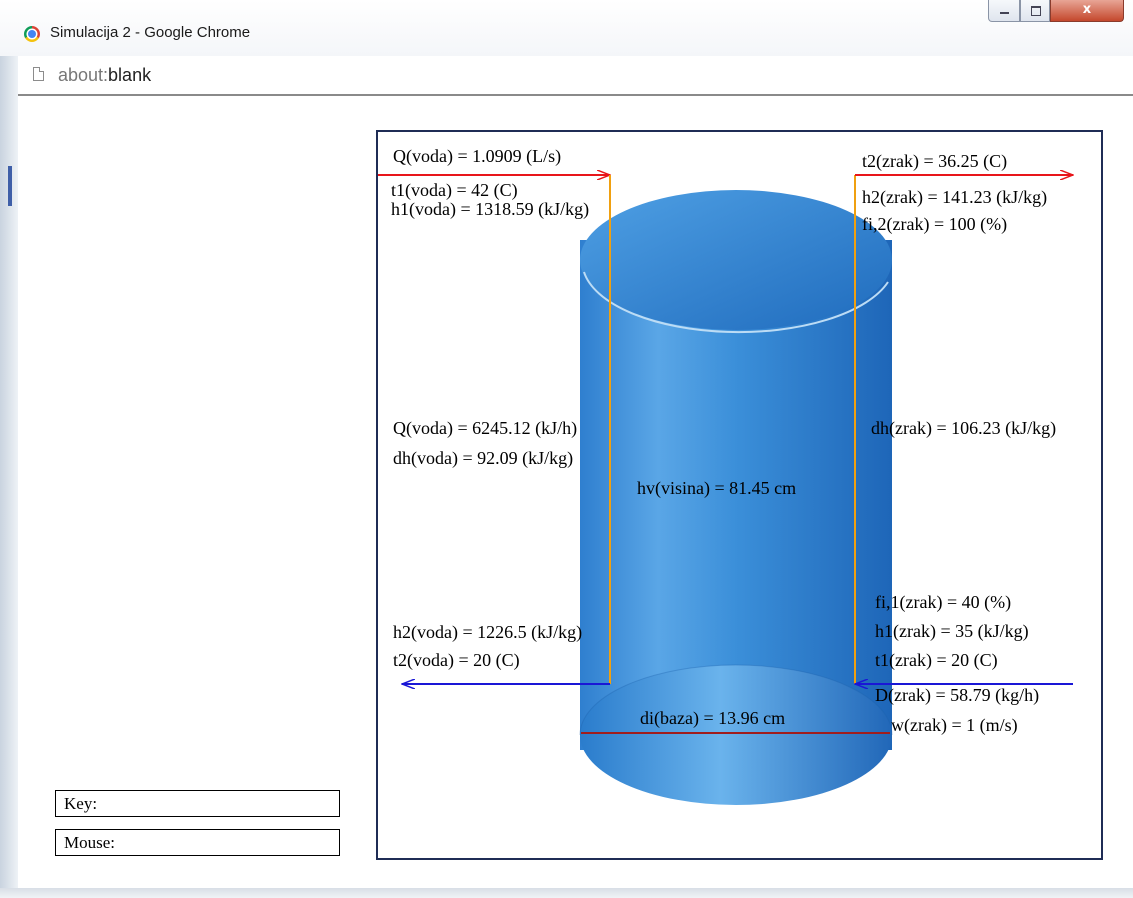  I want to click on close-button: x, so click(1087, 11).